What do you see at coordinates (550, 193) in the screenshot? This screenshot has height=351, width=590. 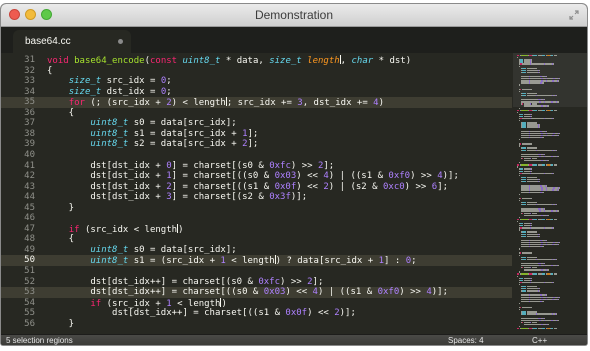 I see `minimap` at bounding box center [550, 193].